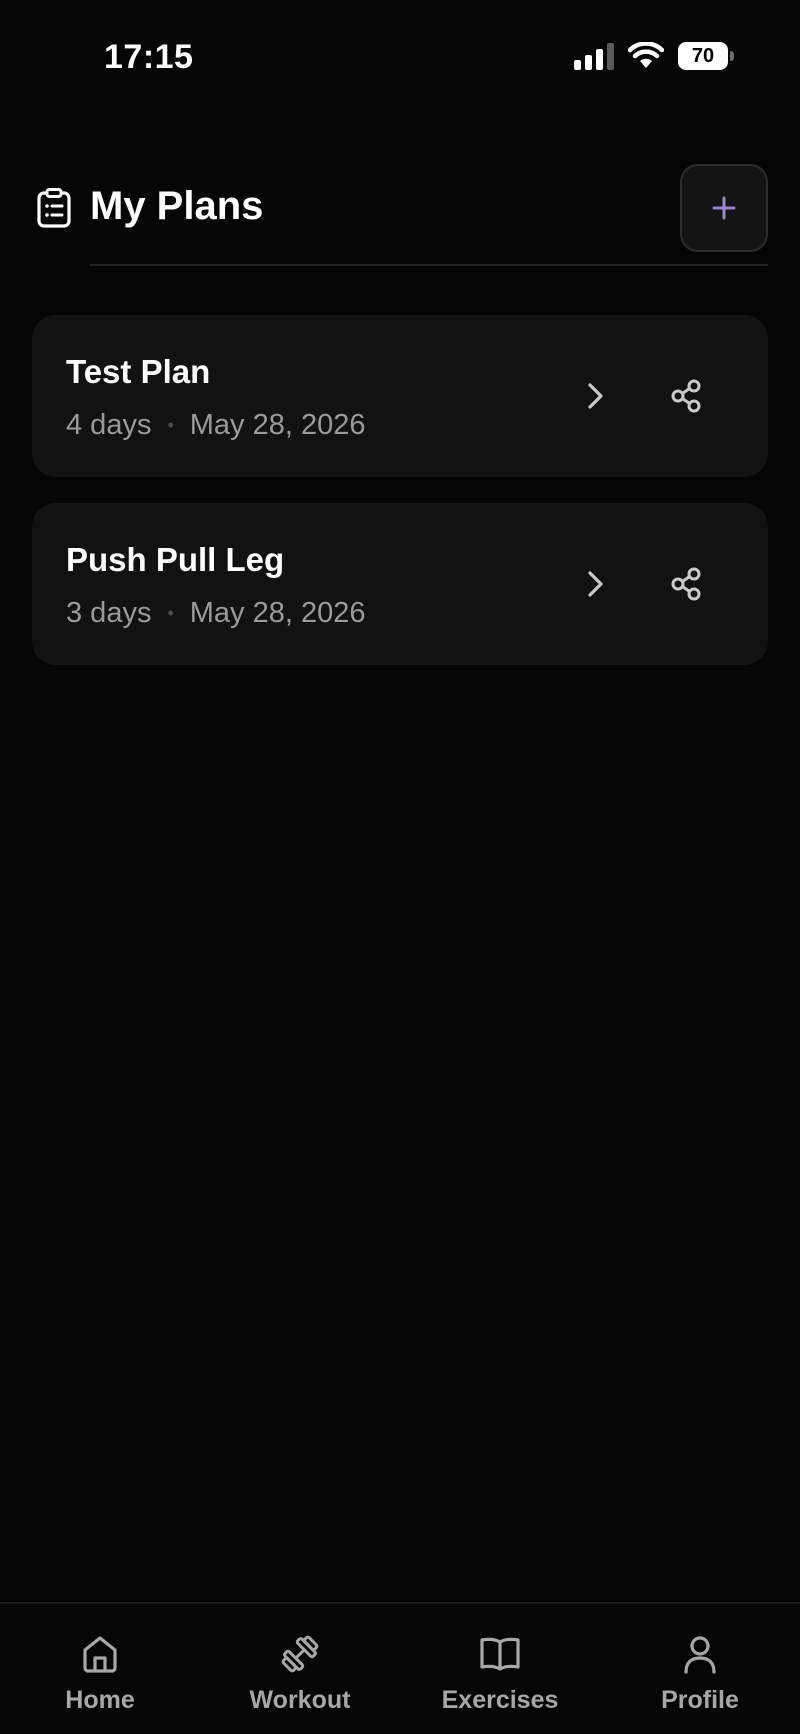 Image resolution: width=800 pixels, height=1734 pixels. I want to click on page-header: My Plans, so click(400, 208).